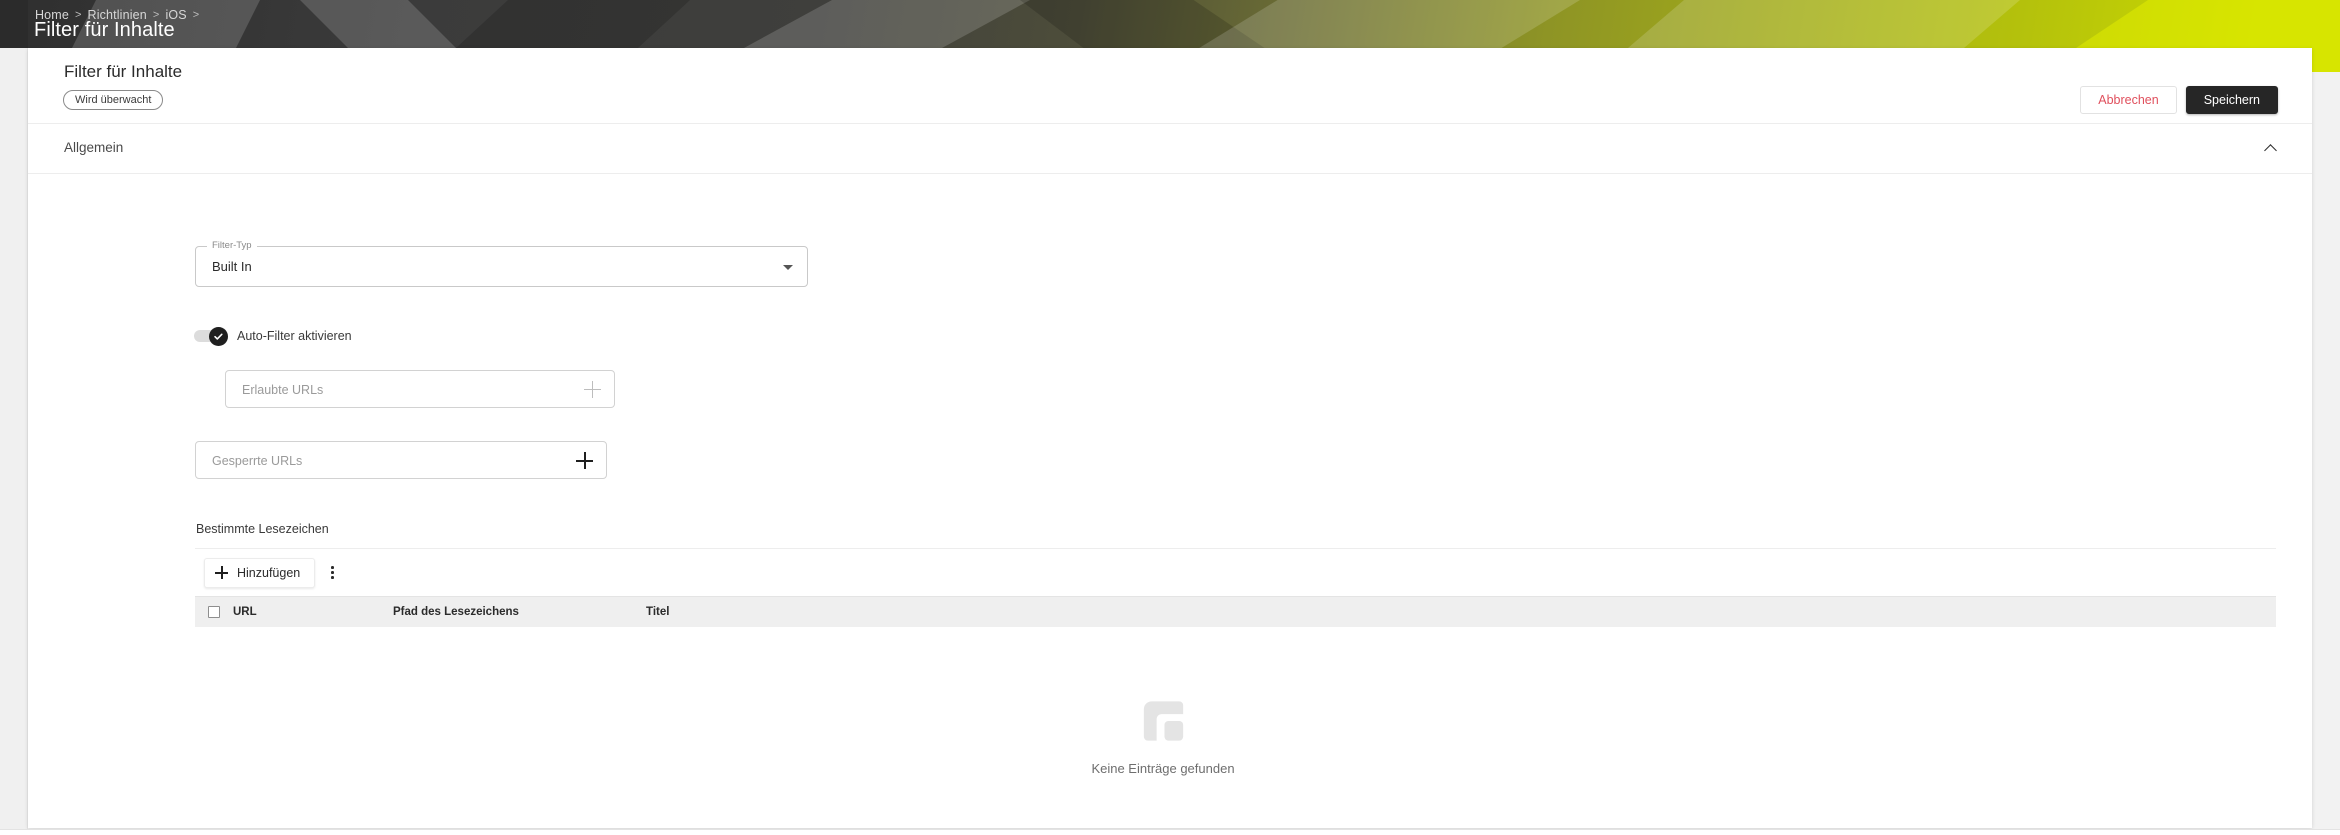 The height and width of the screenshot is (835, 2340). I want to click on column-header-title: Titel, so click(746, 612).